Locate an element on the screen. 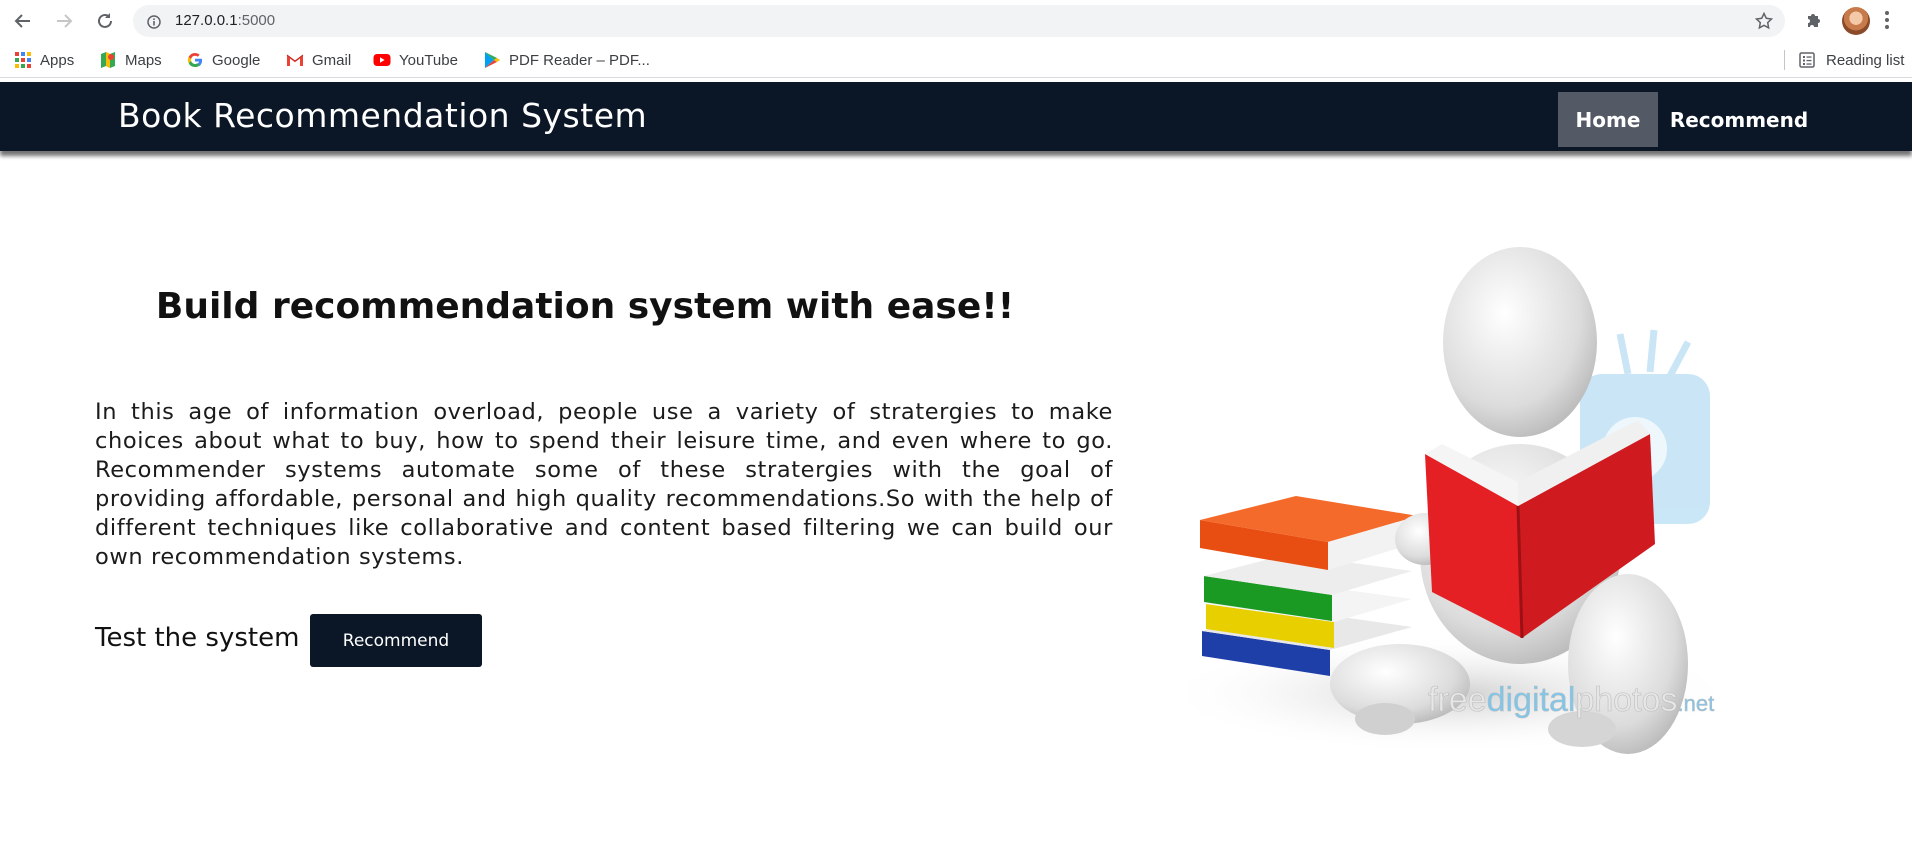  bookmark-maps: Maps is located at coordinates (130, 60).